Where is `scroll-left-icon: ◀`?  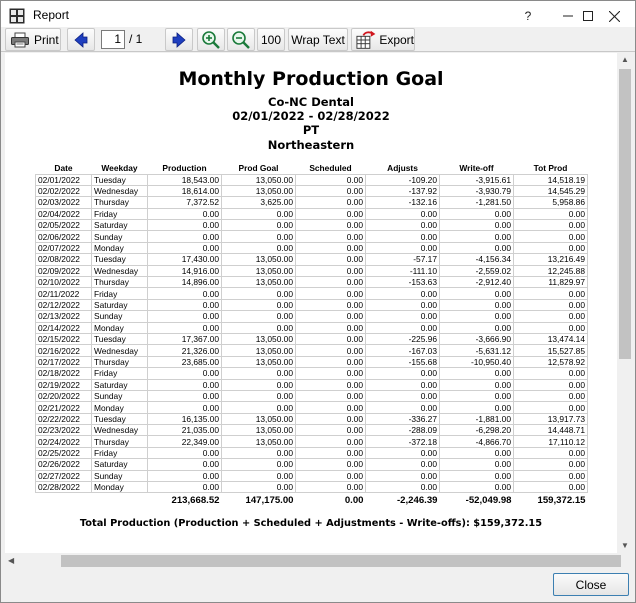 scroll-left-icon: ◀ is located at coordinates (11, 560).